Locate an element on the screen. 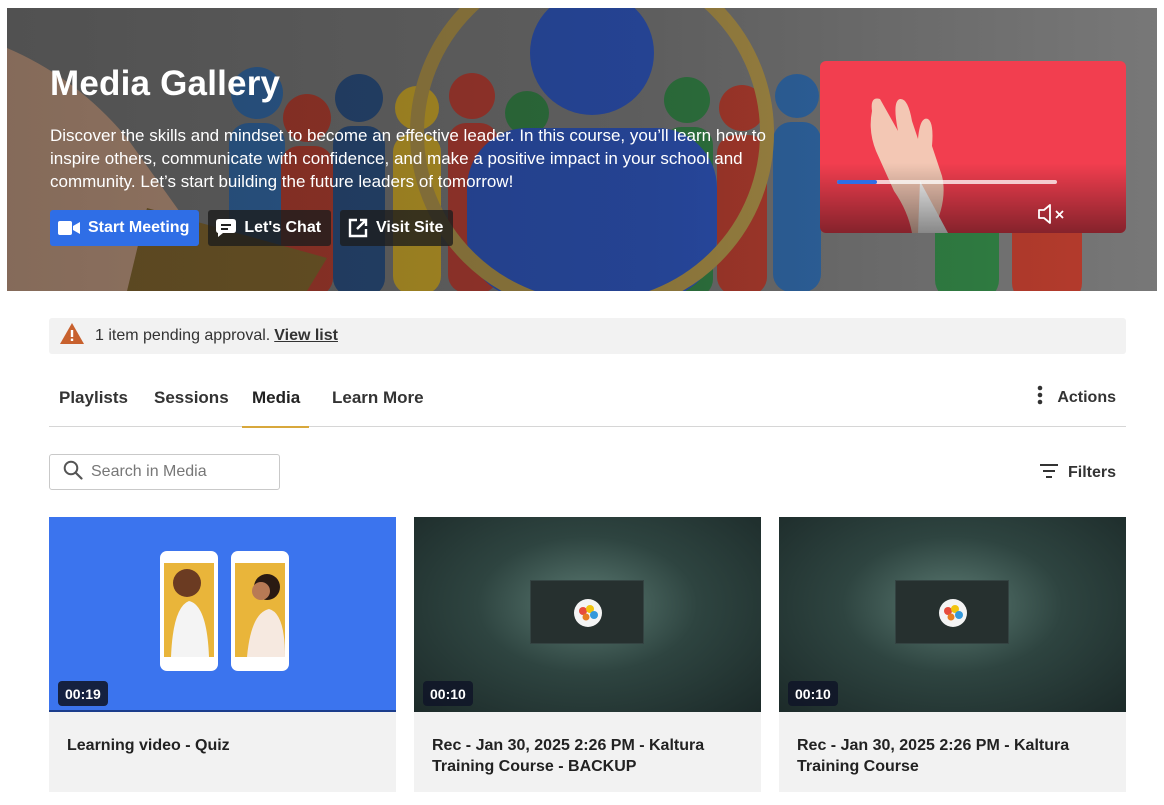 The image size is (1164, 805). search-input is located at coordinates (181, 472).